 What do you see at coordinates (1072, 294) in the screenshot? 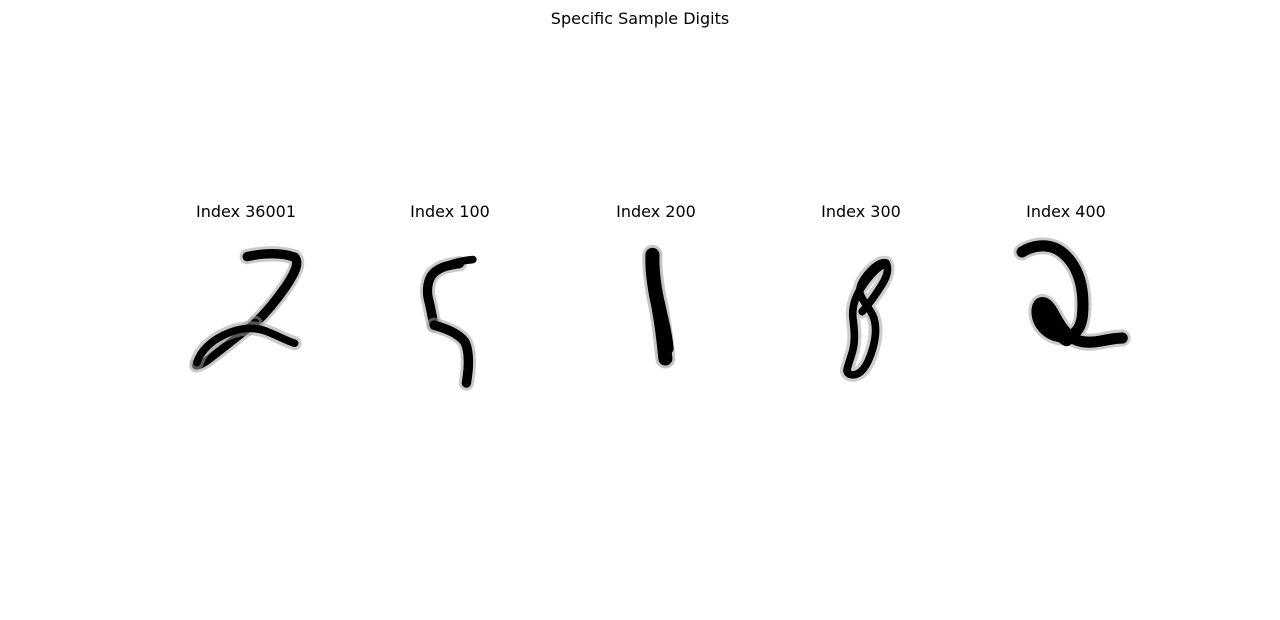
I see `digit-2-curly-drawing` at bounding box center [1072, 294].